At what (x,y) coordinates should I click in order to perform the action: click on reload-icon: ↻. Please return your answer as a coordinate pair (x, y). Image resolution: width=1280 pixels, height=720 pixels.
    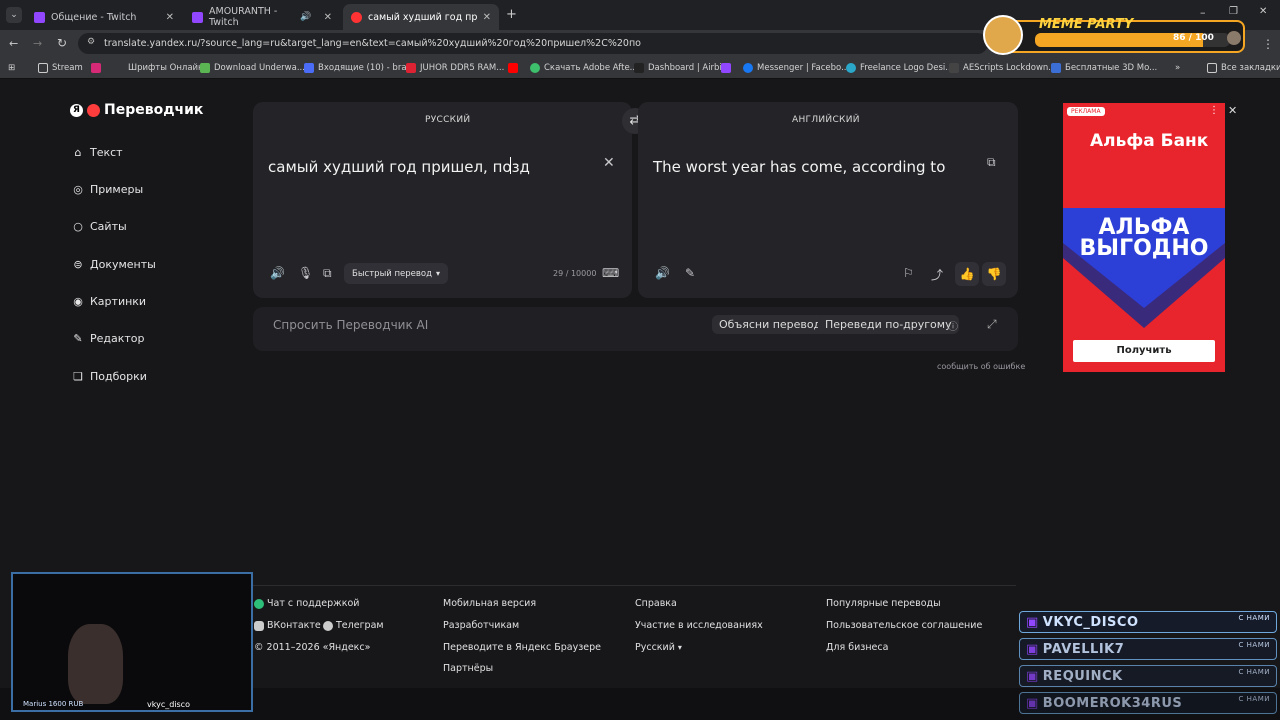
    Looking at the image, I should click on (62, 43).